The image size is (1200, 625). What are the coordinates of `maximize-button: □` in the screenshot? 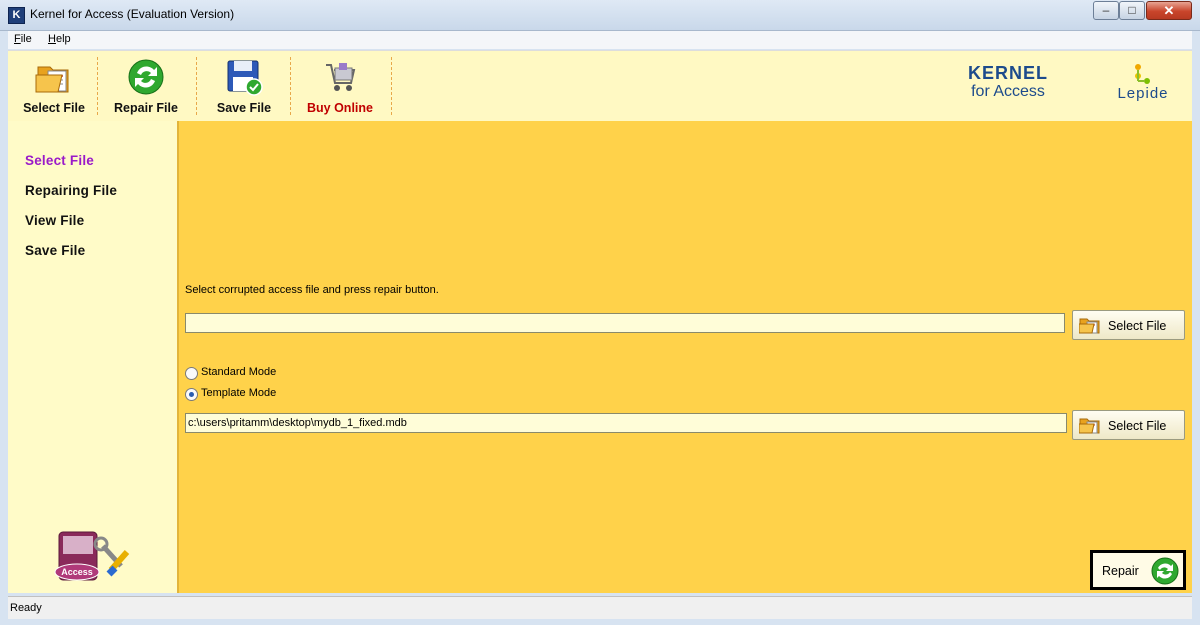 It's located at (1132, 10).